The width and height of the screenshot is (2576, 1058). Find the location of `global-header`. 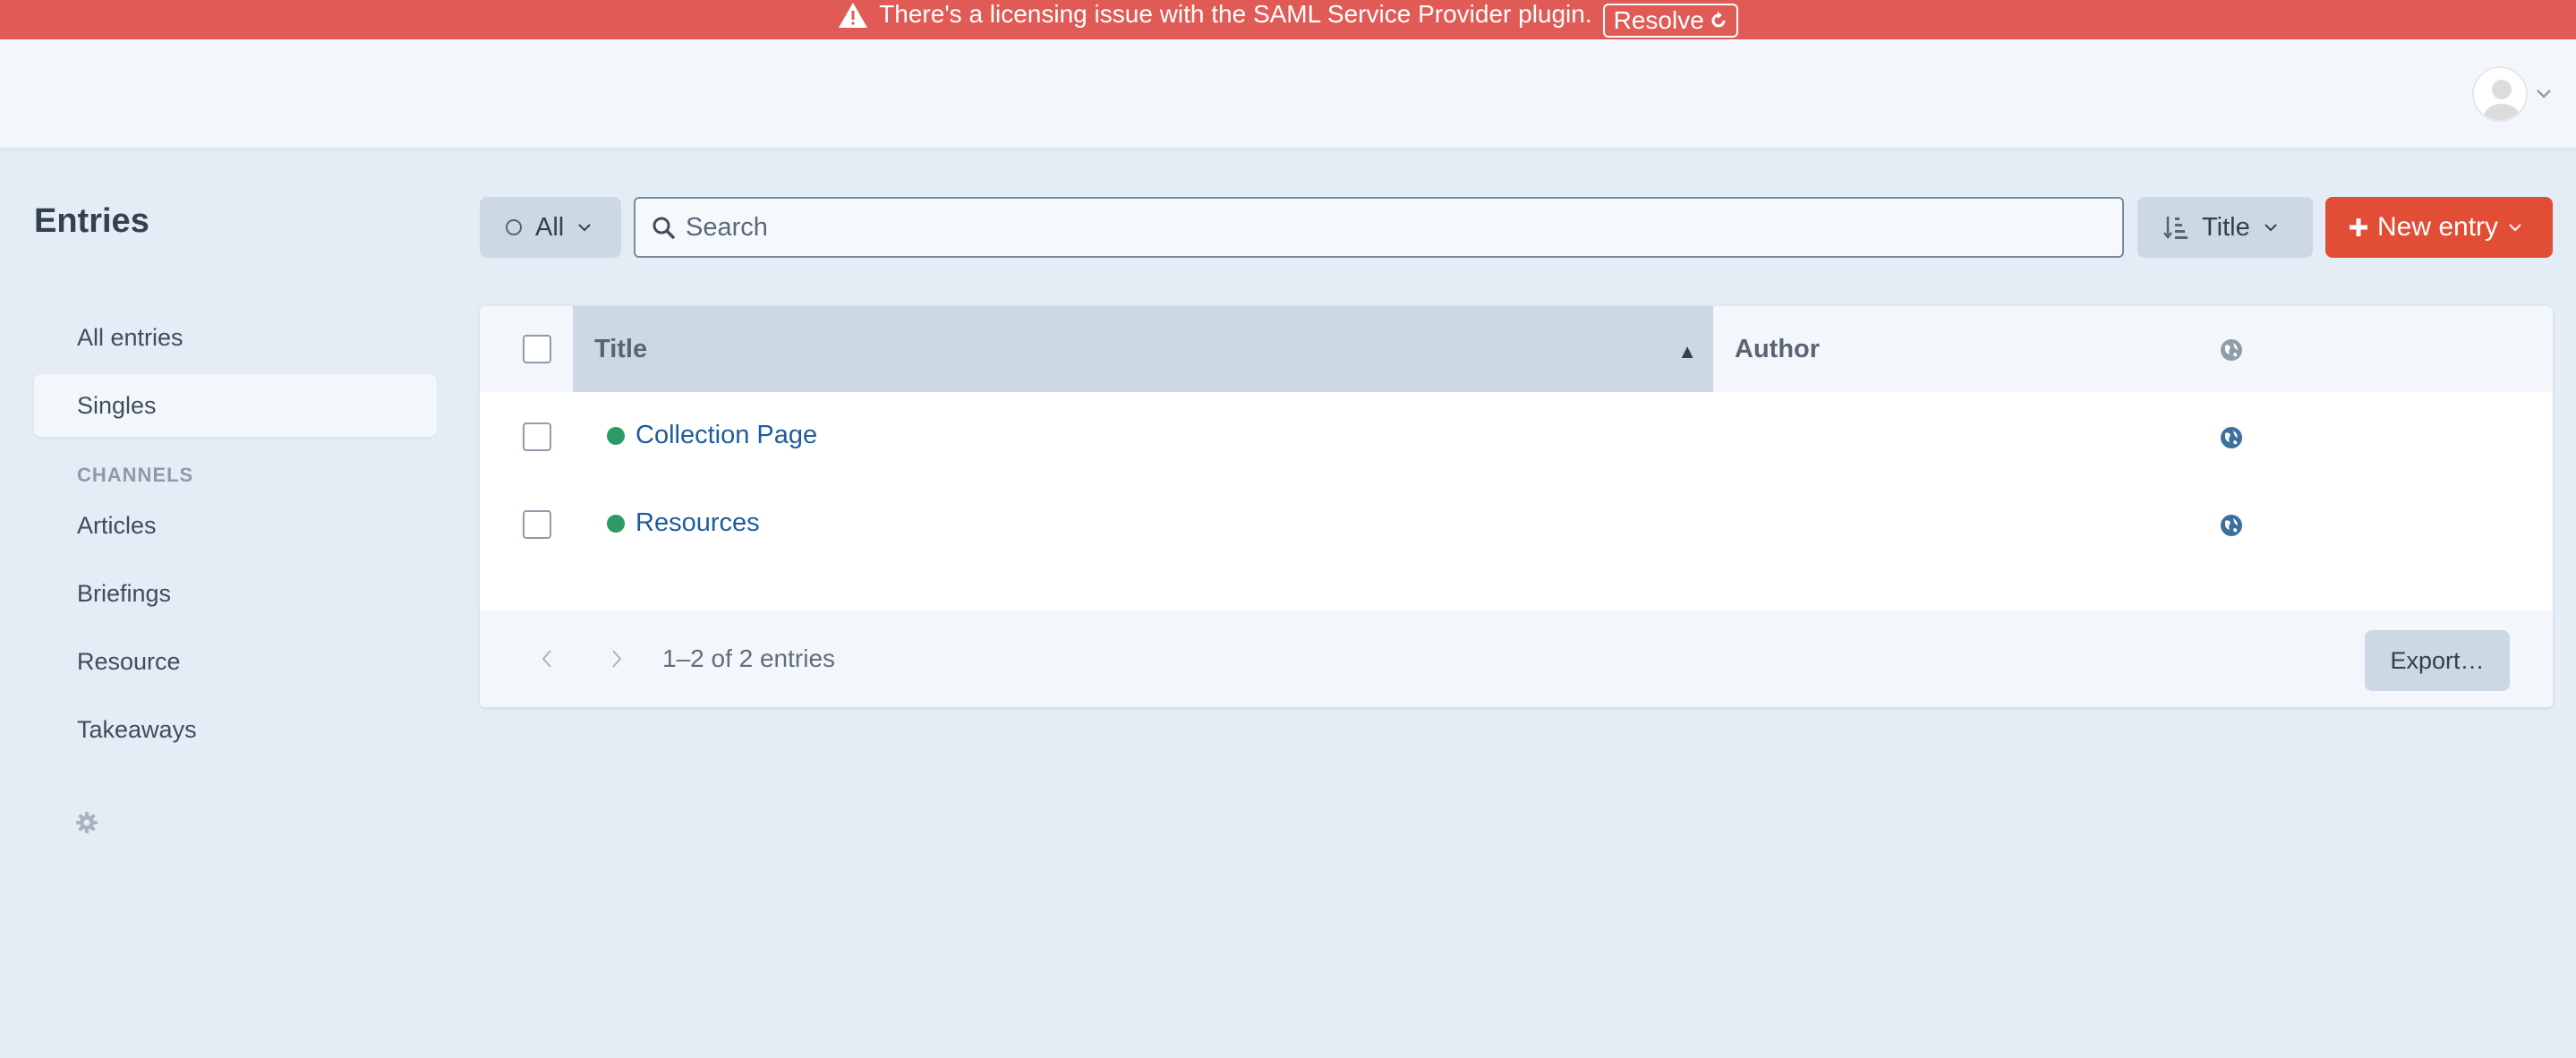

global-header is located at coordinates (1288, 94).